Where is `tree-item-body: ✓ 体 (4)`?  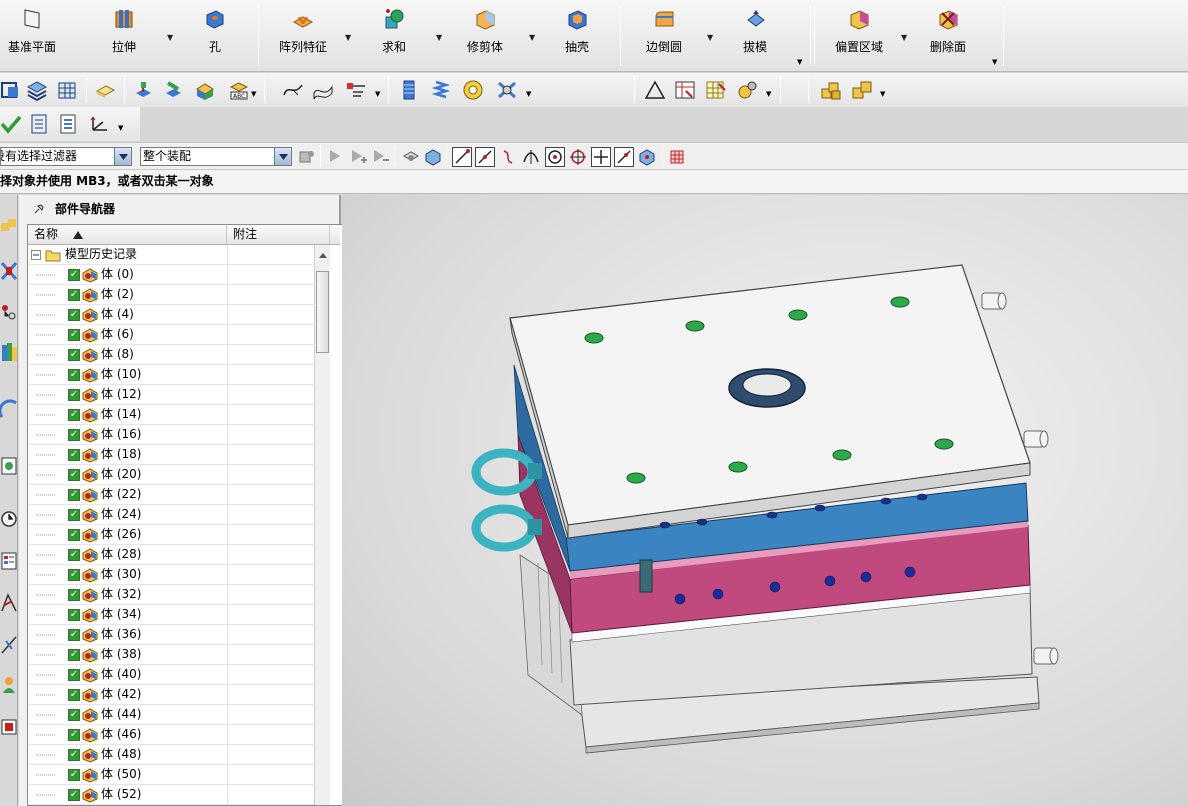
tree-item-body: ✓ 体 (4) is located at coordinates (171, 315).